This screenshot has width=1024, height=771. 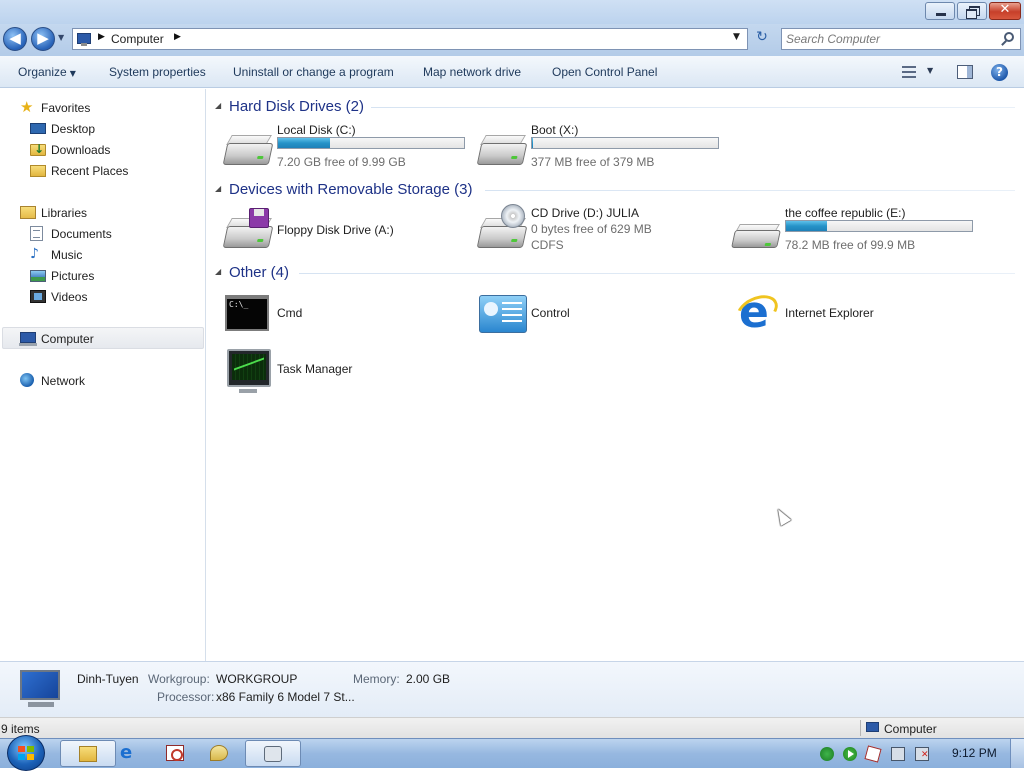 I want to click on status-bar: 9 items Computer, so click(x=512, y=727).